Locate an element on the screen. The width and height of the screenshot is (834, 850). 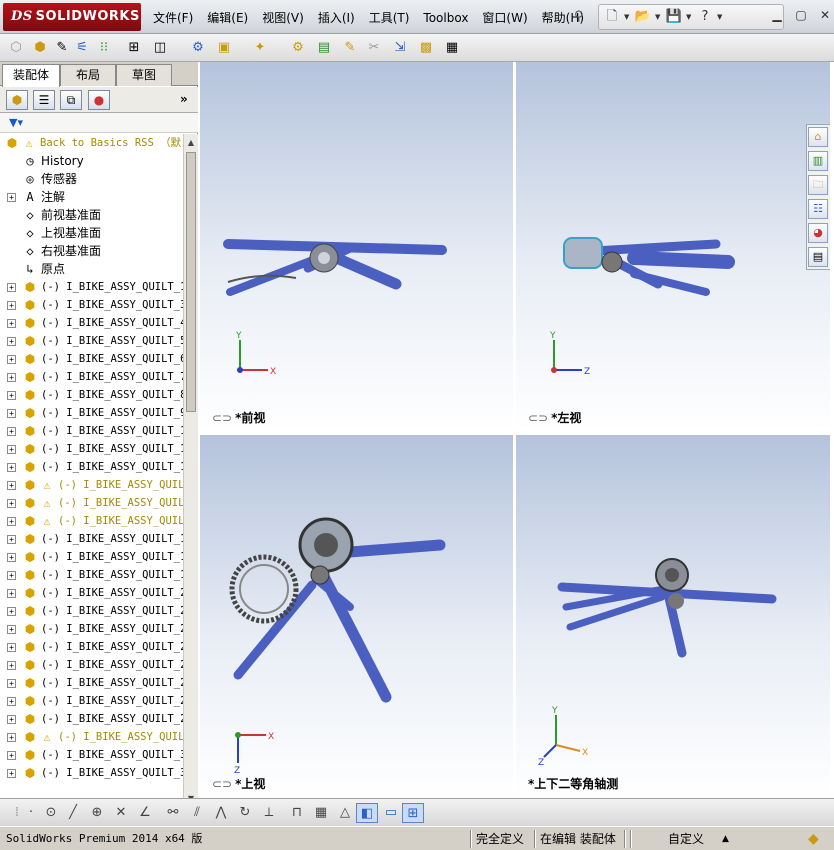
shaded-display-icon: ◧ is located at coordinates (367, 813).